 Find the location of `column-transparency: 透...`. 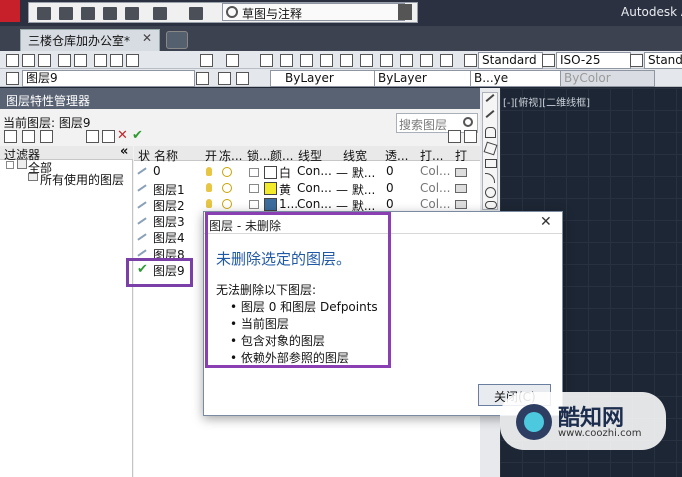

column-transparency: 透... is located at coordinates (396, 155).